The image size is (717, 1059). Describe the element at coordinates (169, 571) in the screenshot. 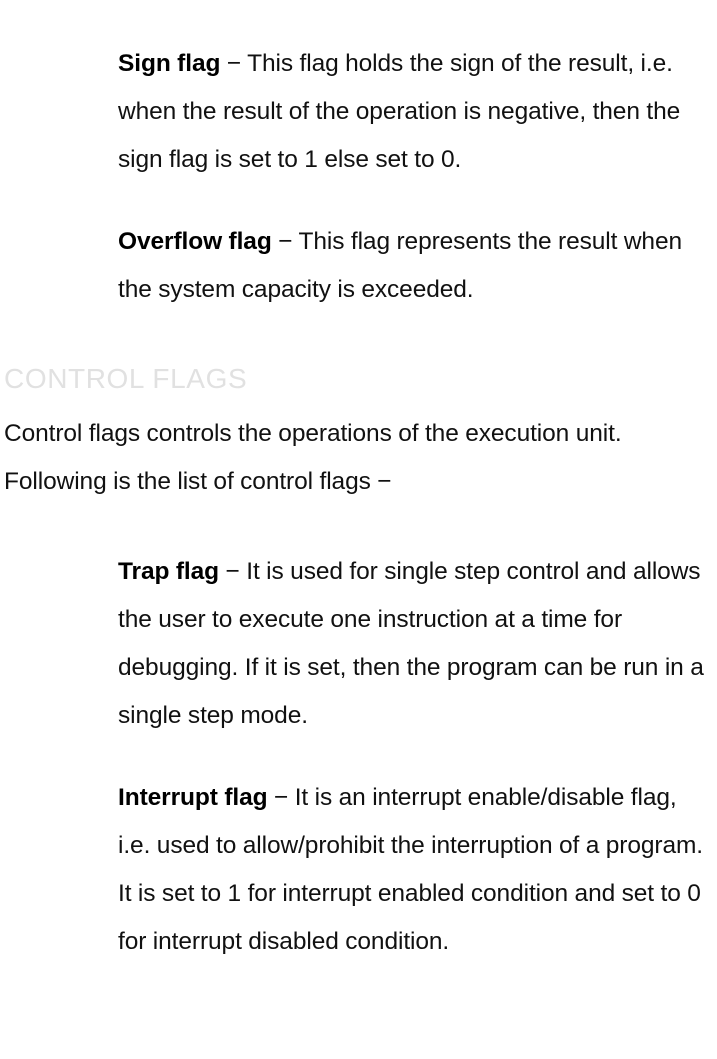

I see `term-trap-flag: Trap flag` at that location.